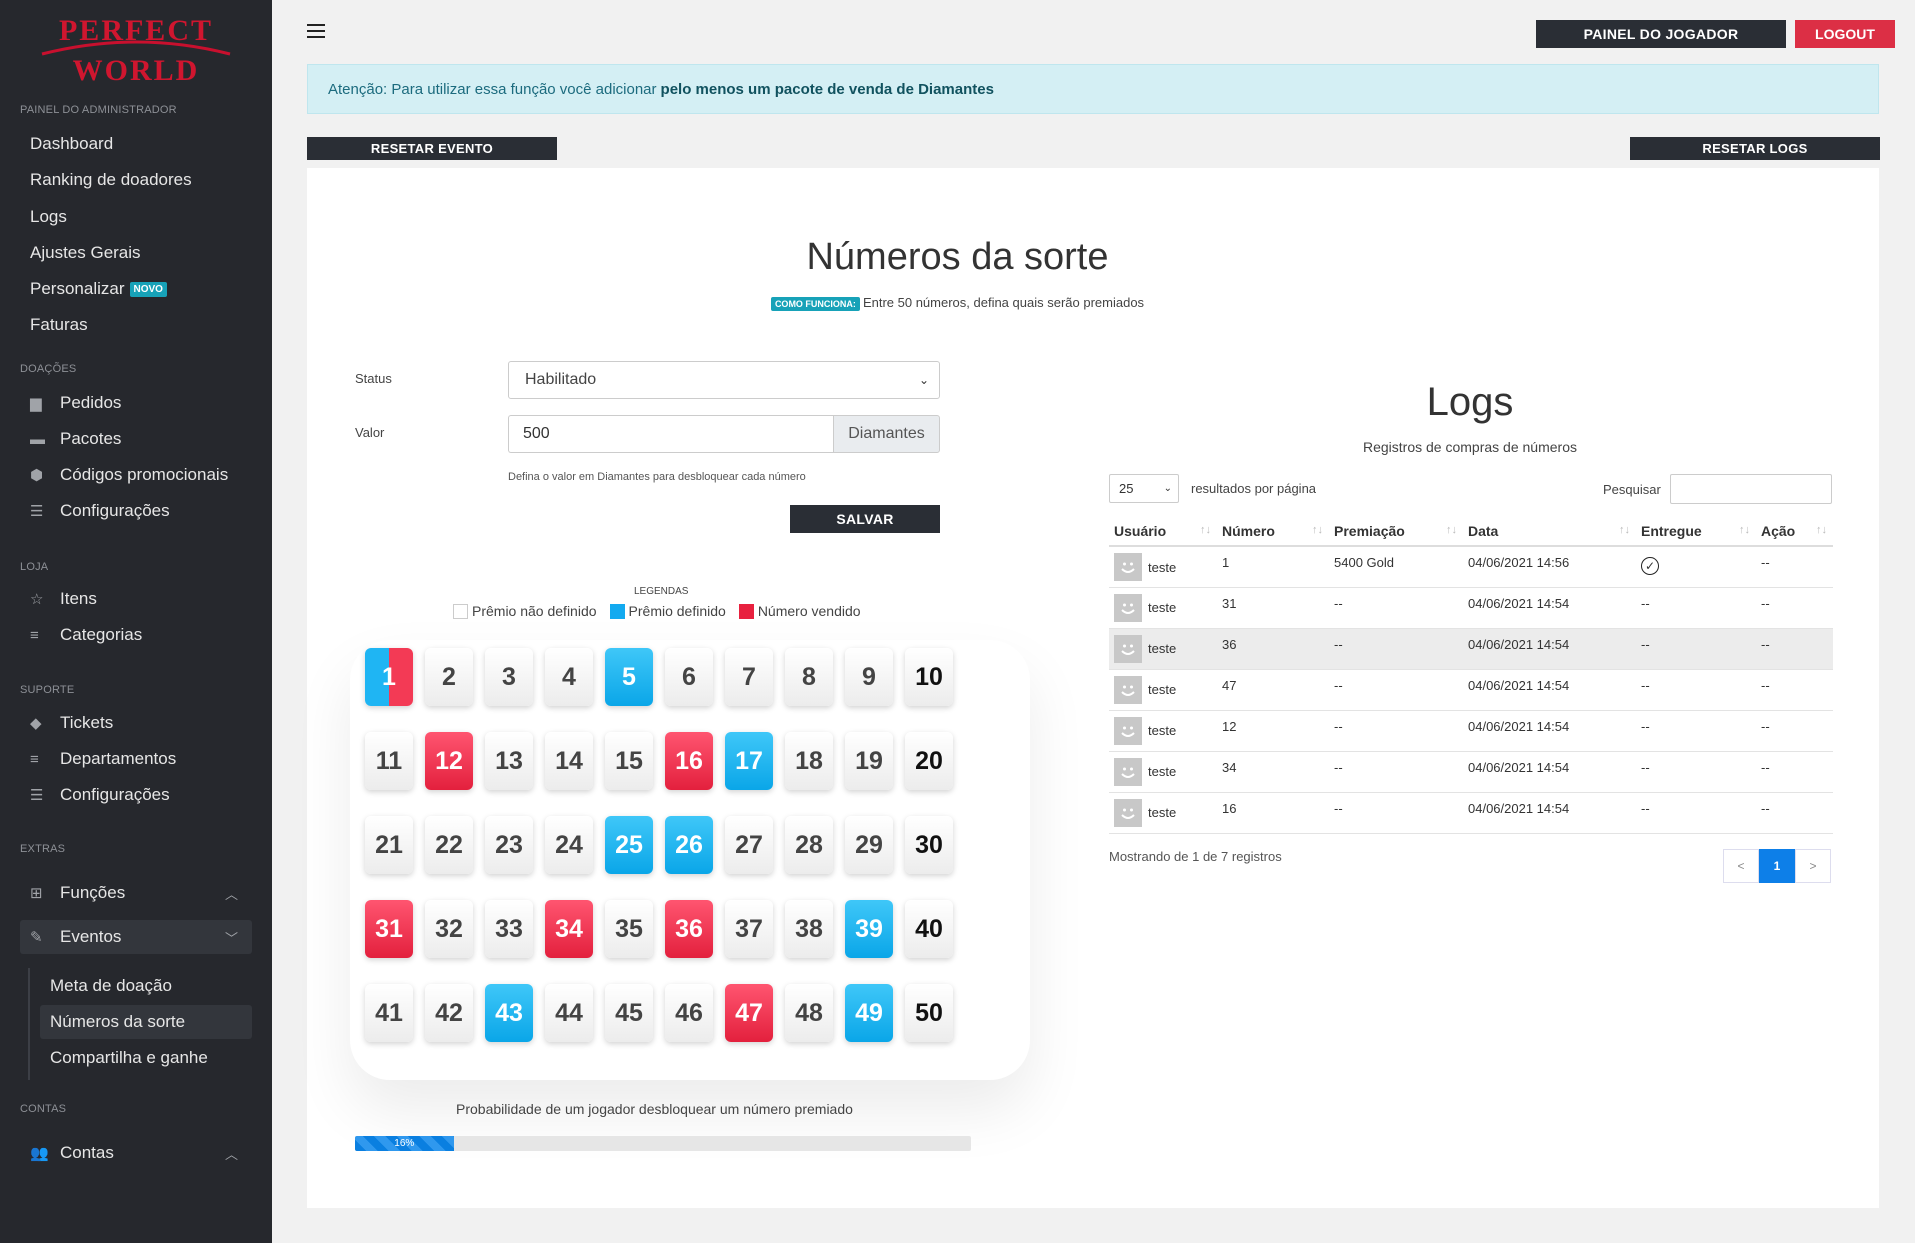 Image resolution: width=1915 pixels, height=1243 pixels. Describe the element at coordinates (749, 677) in the screenshot. I see `number-tile: 7` at that location.